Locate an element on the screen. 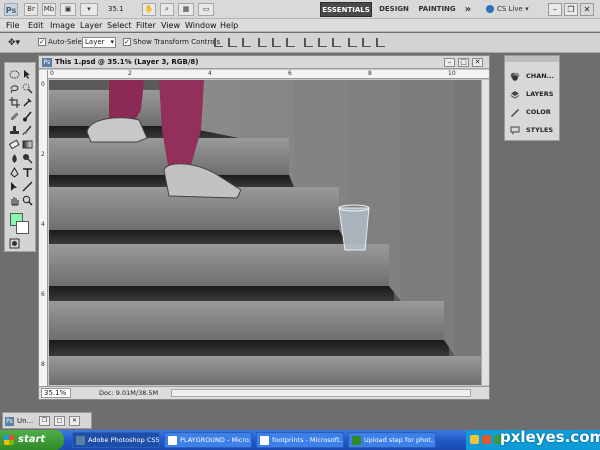 The height and width of the screenshot is (450, 600). distribute-top-icon is located at coordinates (308, 42).